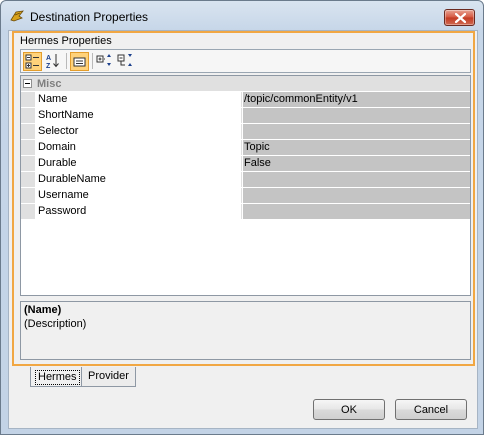  What do you see at coordinates (431, 409) in the screenshot?
I see `cancel-button: Cancel` at bounding box center [431, 409].